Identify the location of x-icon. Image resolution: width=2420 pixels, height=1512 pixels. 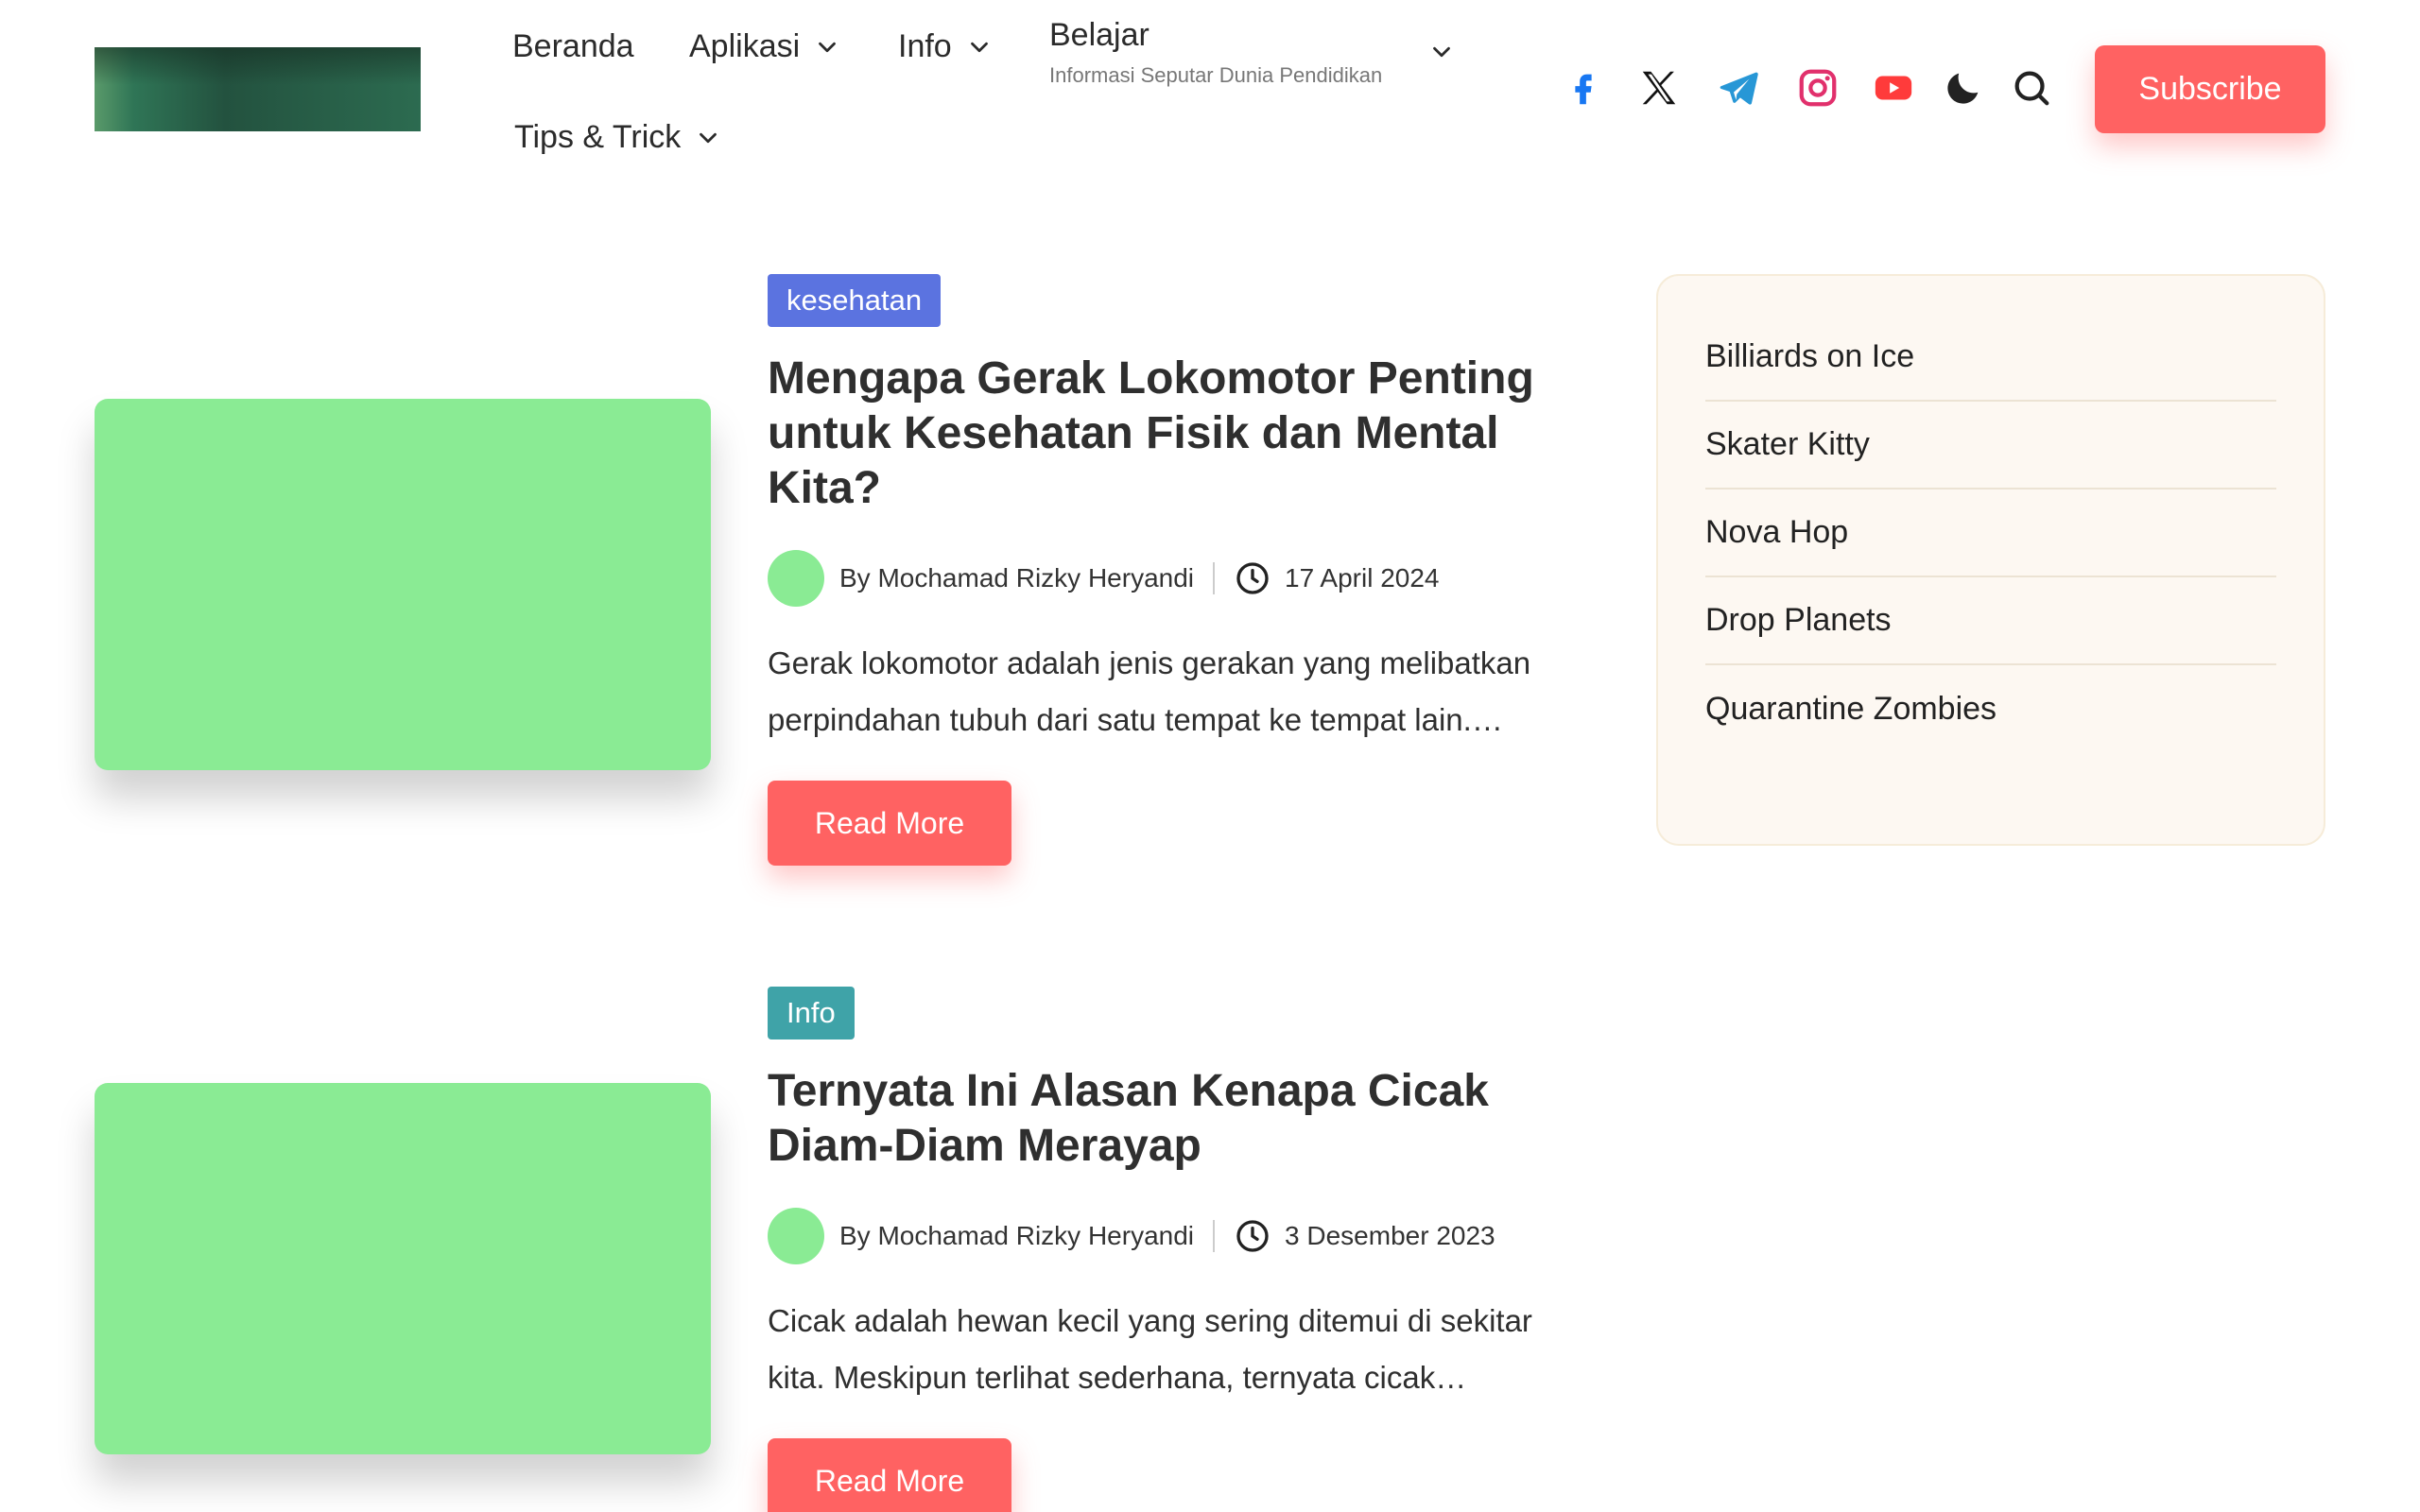
(1659, 88).